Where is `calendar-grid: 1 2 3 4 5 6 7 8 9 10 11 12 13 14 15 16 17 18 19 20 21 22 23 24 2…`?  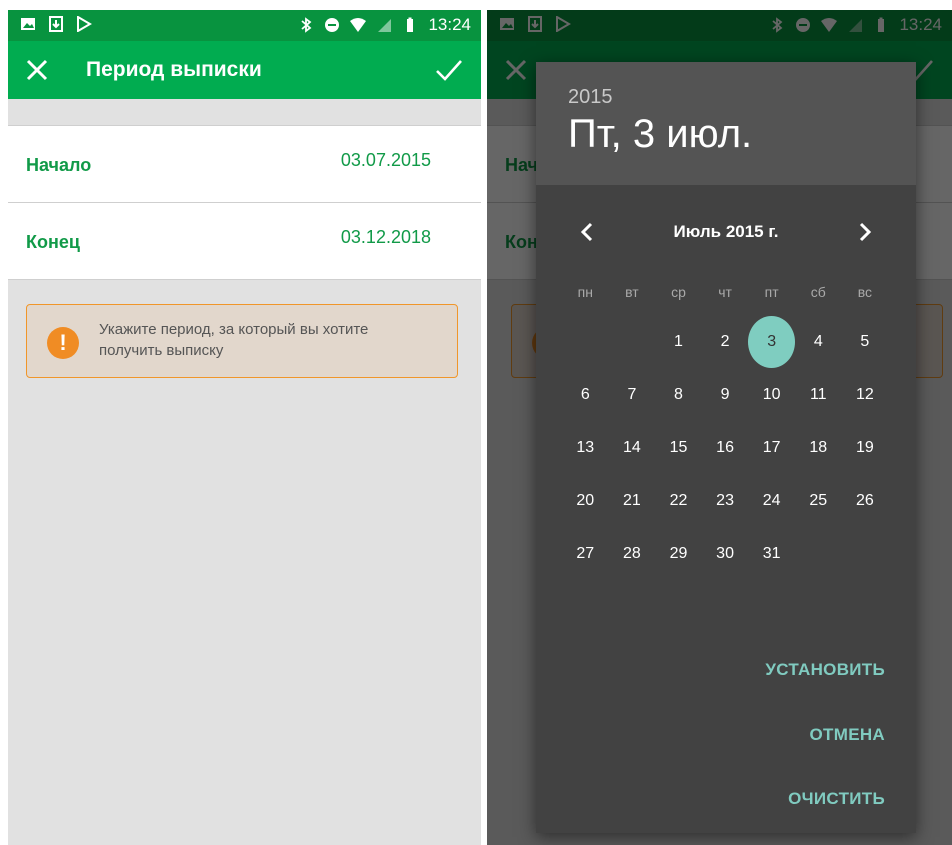
calendar-grid: 1 2 3 4 5 6 7 8 9 10 11 12 13 14 15 16 17 18 19 20 21 22 23 24 2… is located at coordinates (725, 447).